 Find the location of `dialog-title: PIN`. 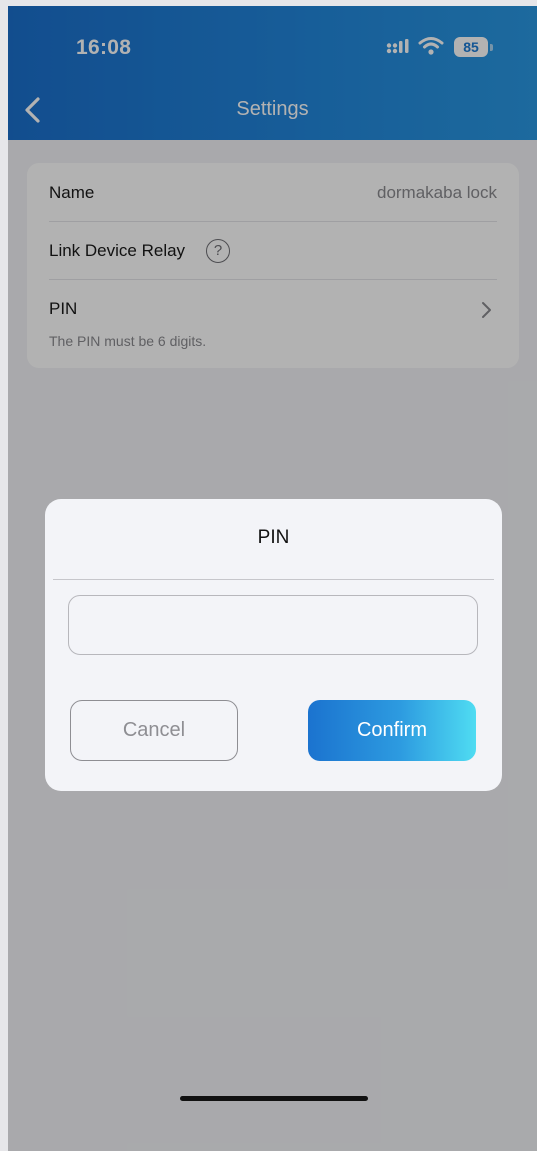

dialog-title: PIN is located at coordinates (273, 537).